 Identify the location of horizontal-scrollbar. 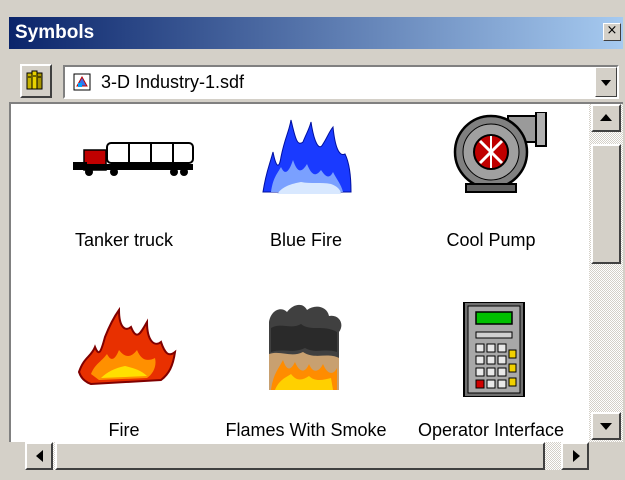
(307, 456).